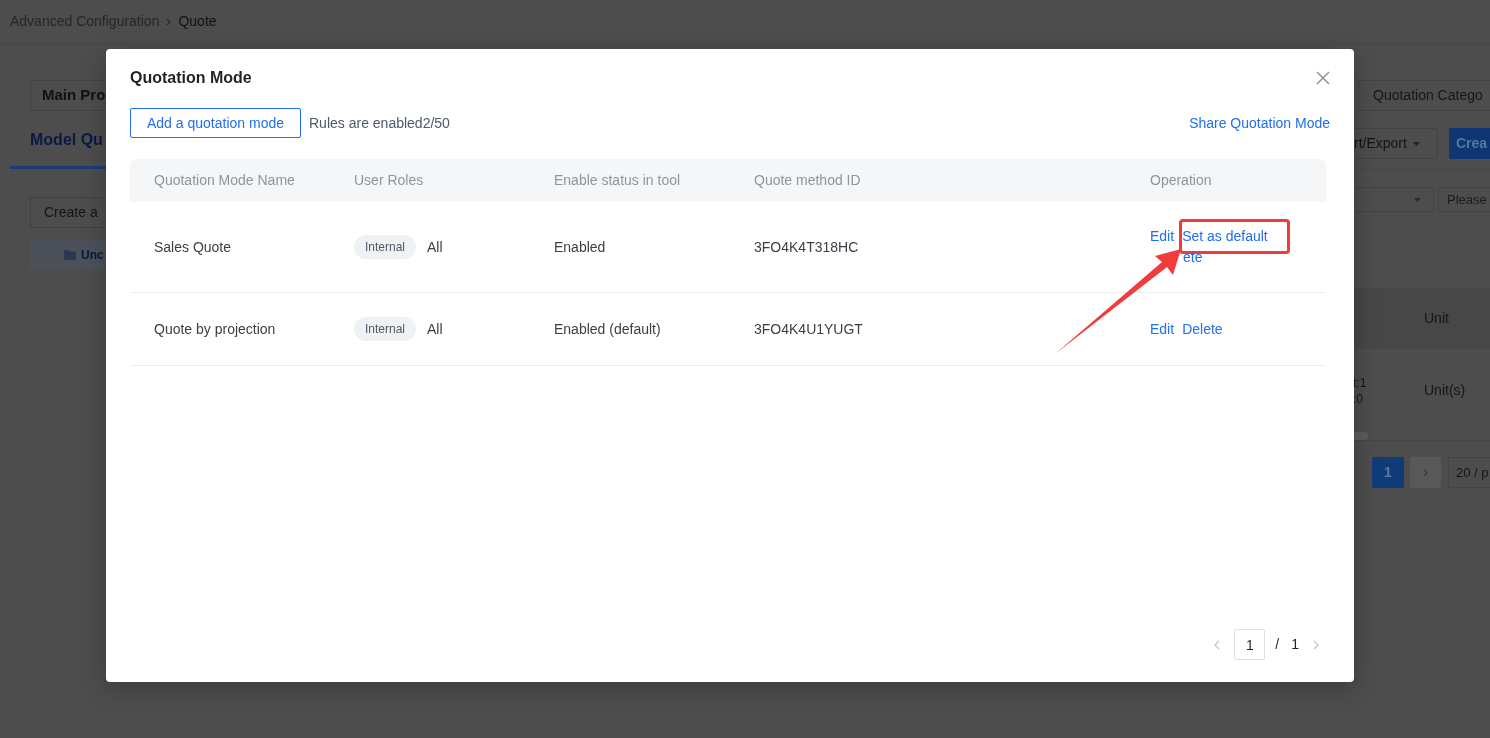 The height and width of the screenshot is (738, 1490). I want to click on action-link: Set as default, so click(1225, 236).